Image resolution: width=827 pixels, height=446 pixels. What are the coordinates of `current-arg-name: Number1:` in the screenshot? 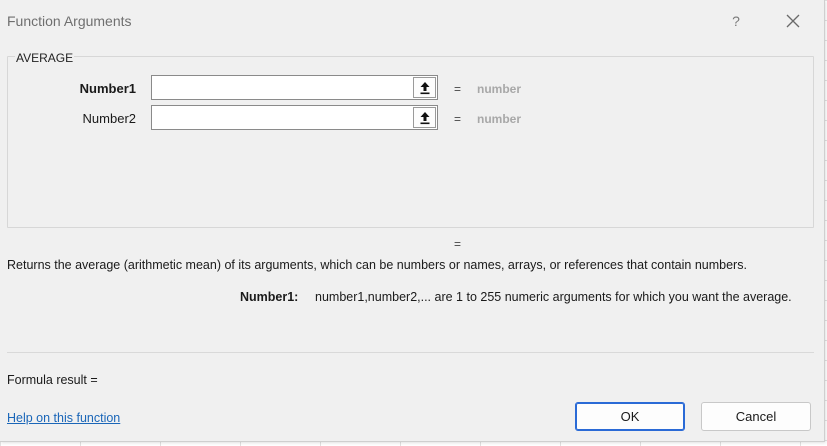 It's located at (269, 297).